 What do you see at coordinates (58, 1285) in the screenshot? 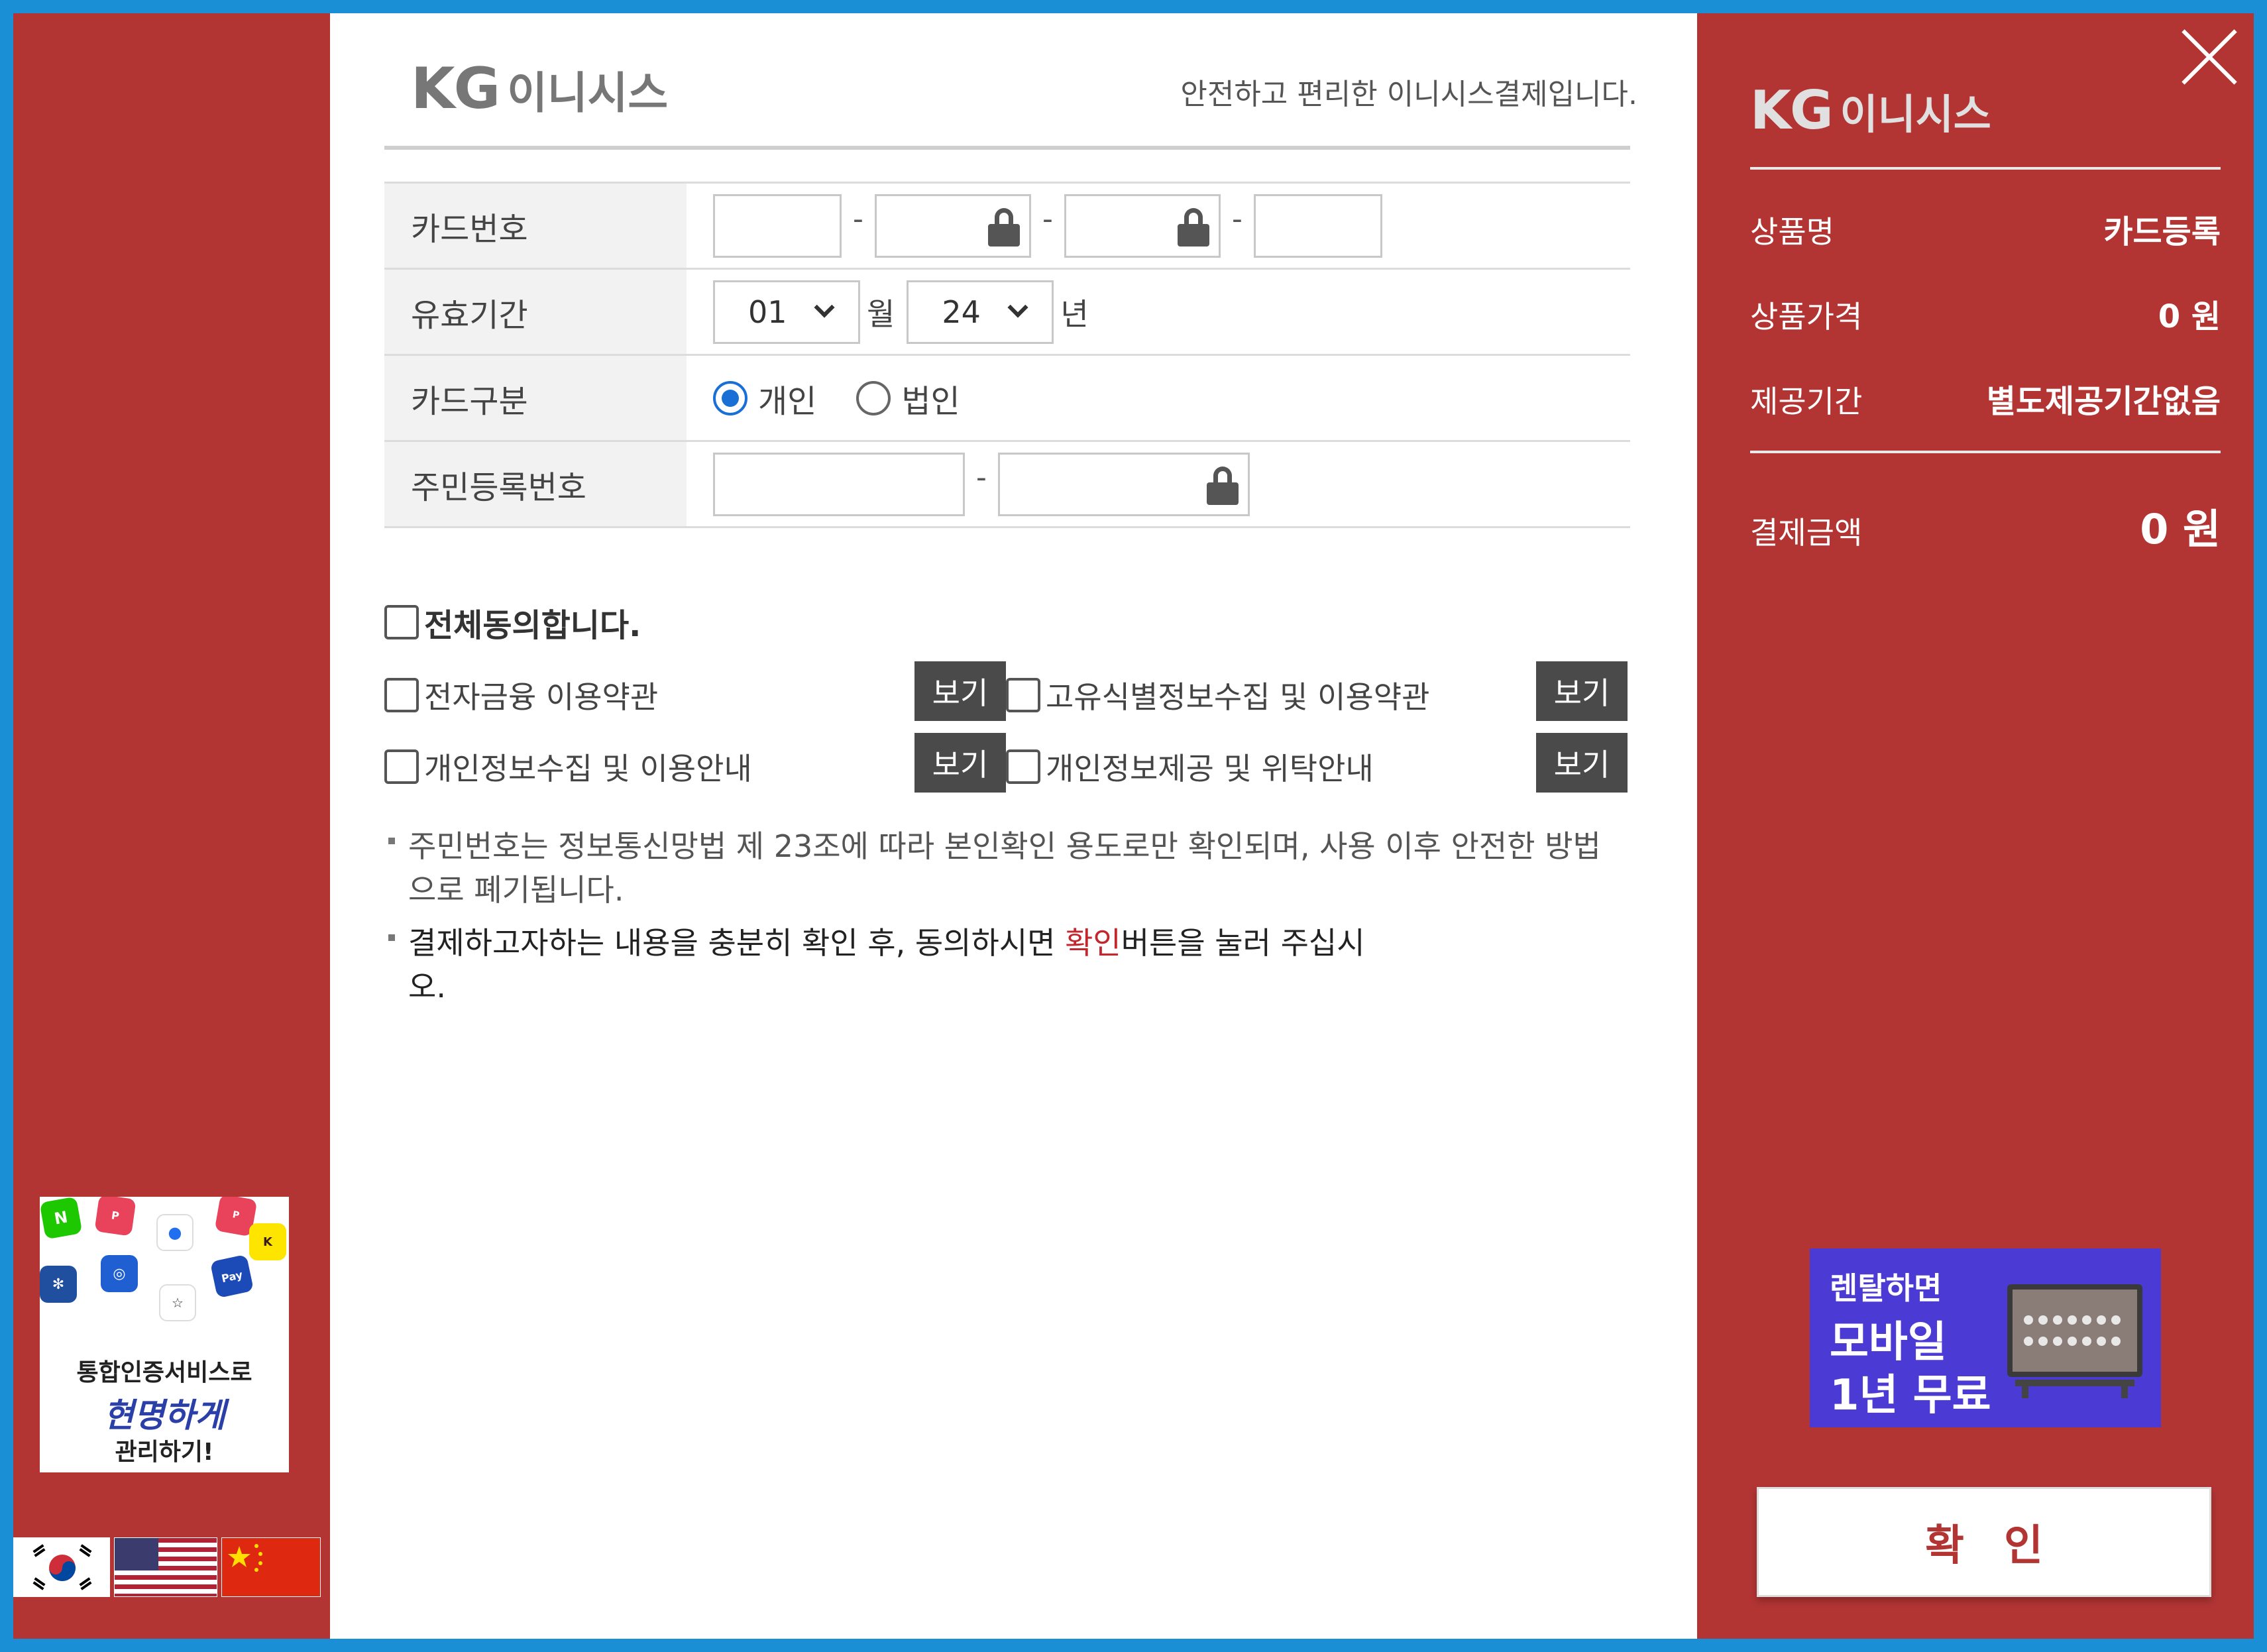
I see `kb-app-icon: ✻` at bounding box center [58, 1285].